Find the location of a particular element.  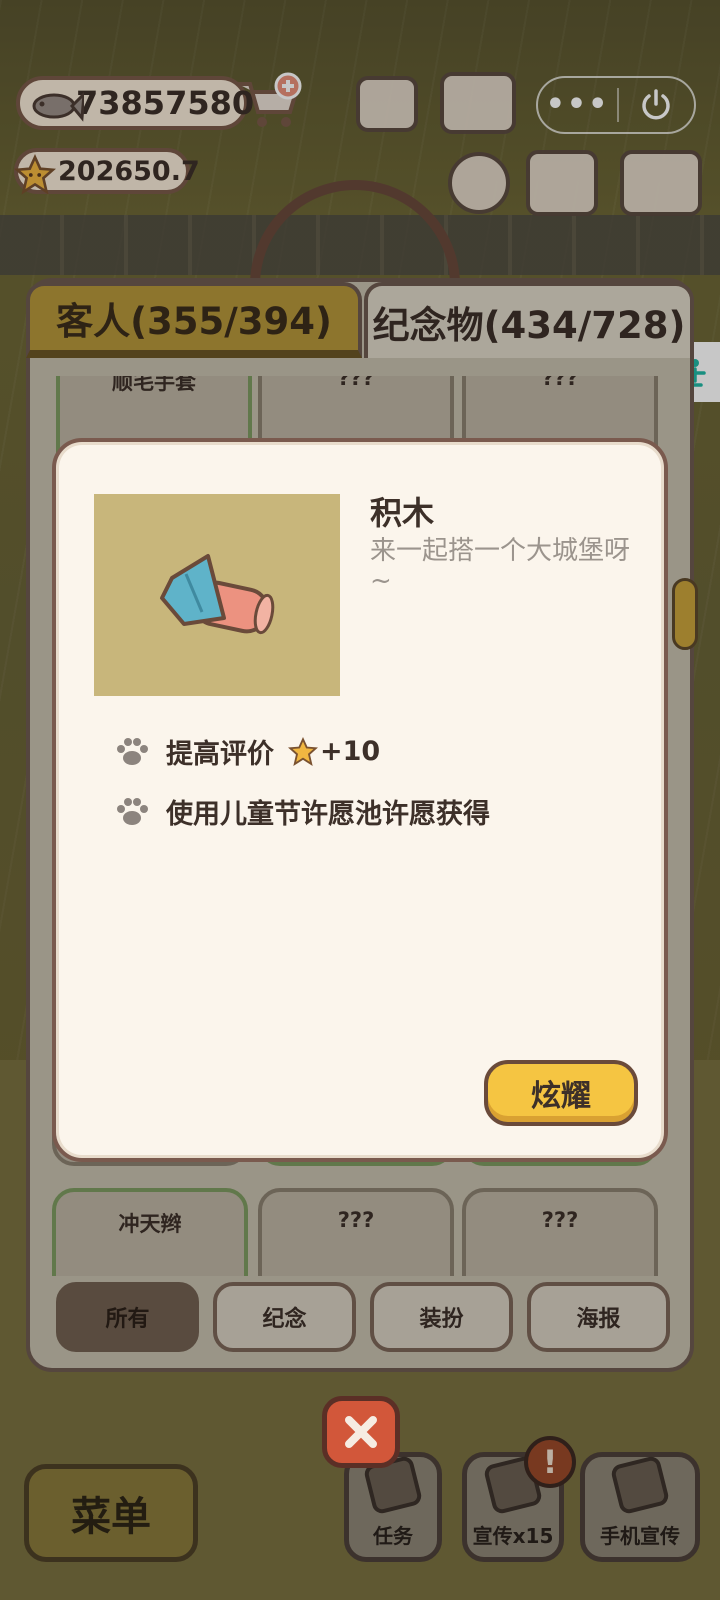

source-row: 使用儿童节许愿池许愿获得 is located at coordinates (302, 811).